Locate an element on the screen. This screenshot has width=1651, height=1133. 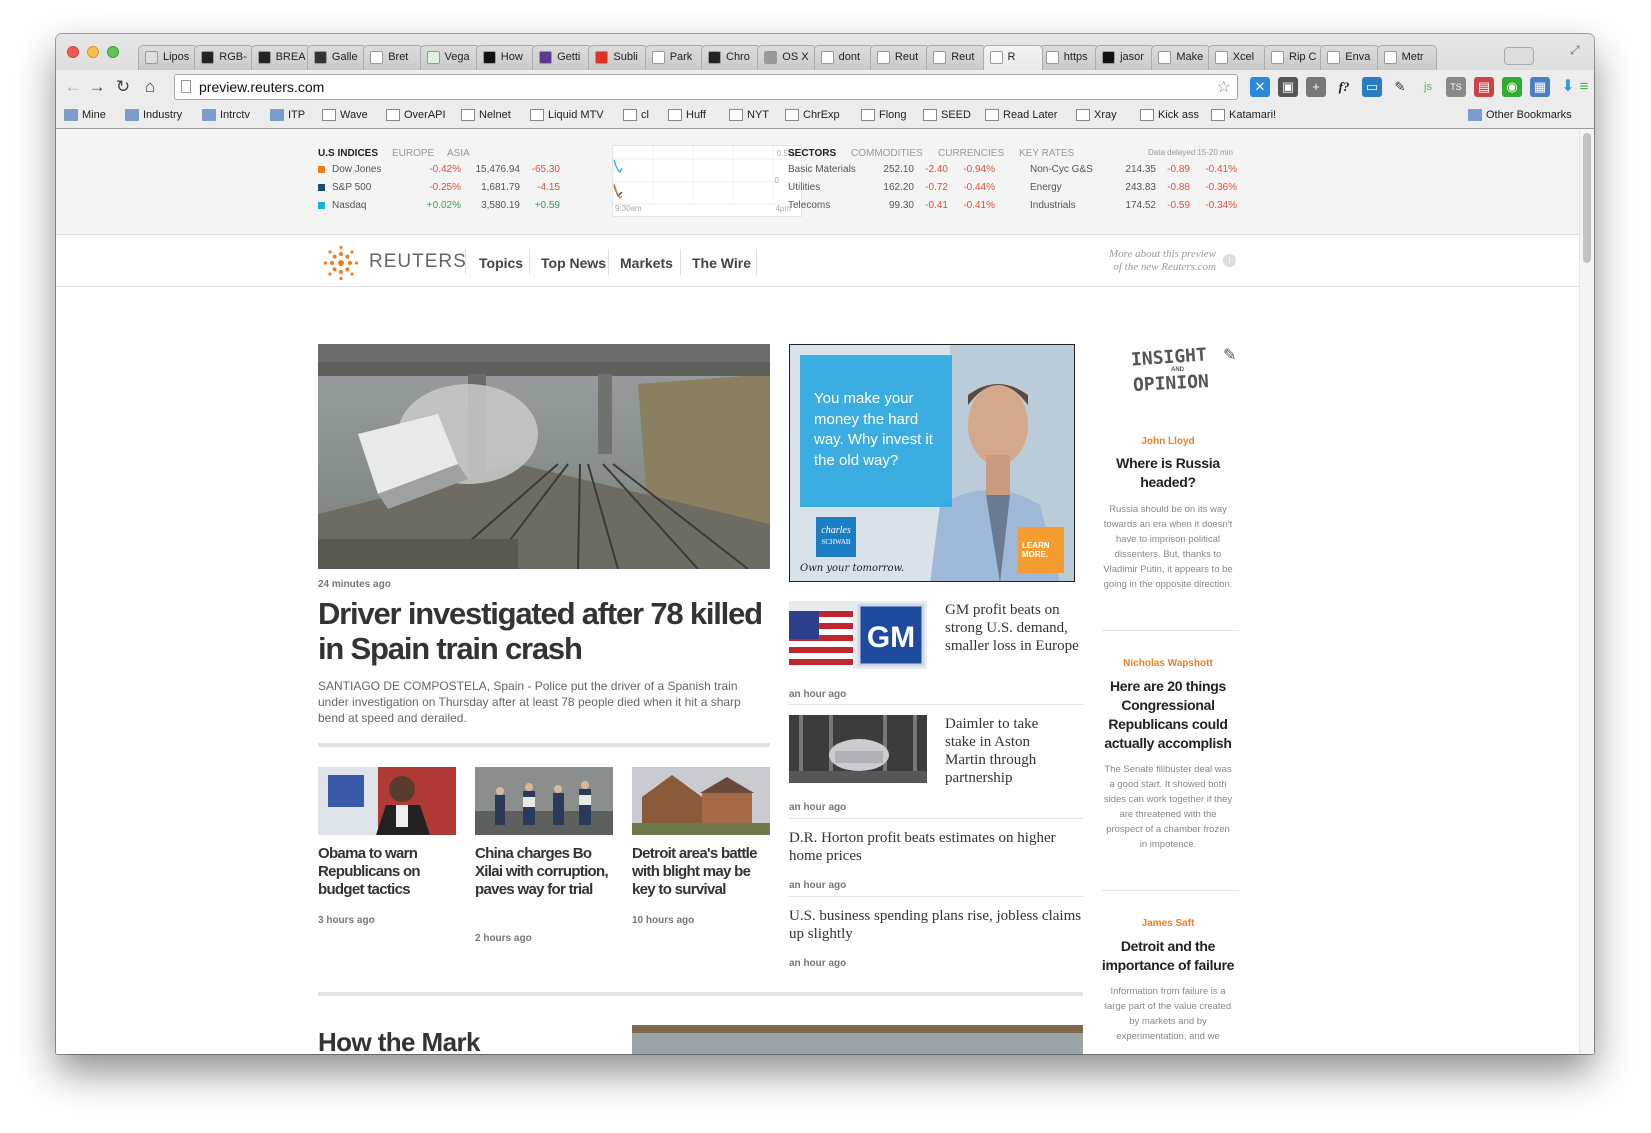
sector-name: Utilities is located at coordinates (804, 187).